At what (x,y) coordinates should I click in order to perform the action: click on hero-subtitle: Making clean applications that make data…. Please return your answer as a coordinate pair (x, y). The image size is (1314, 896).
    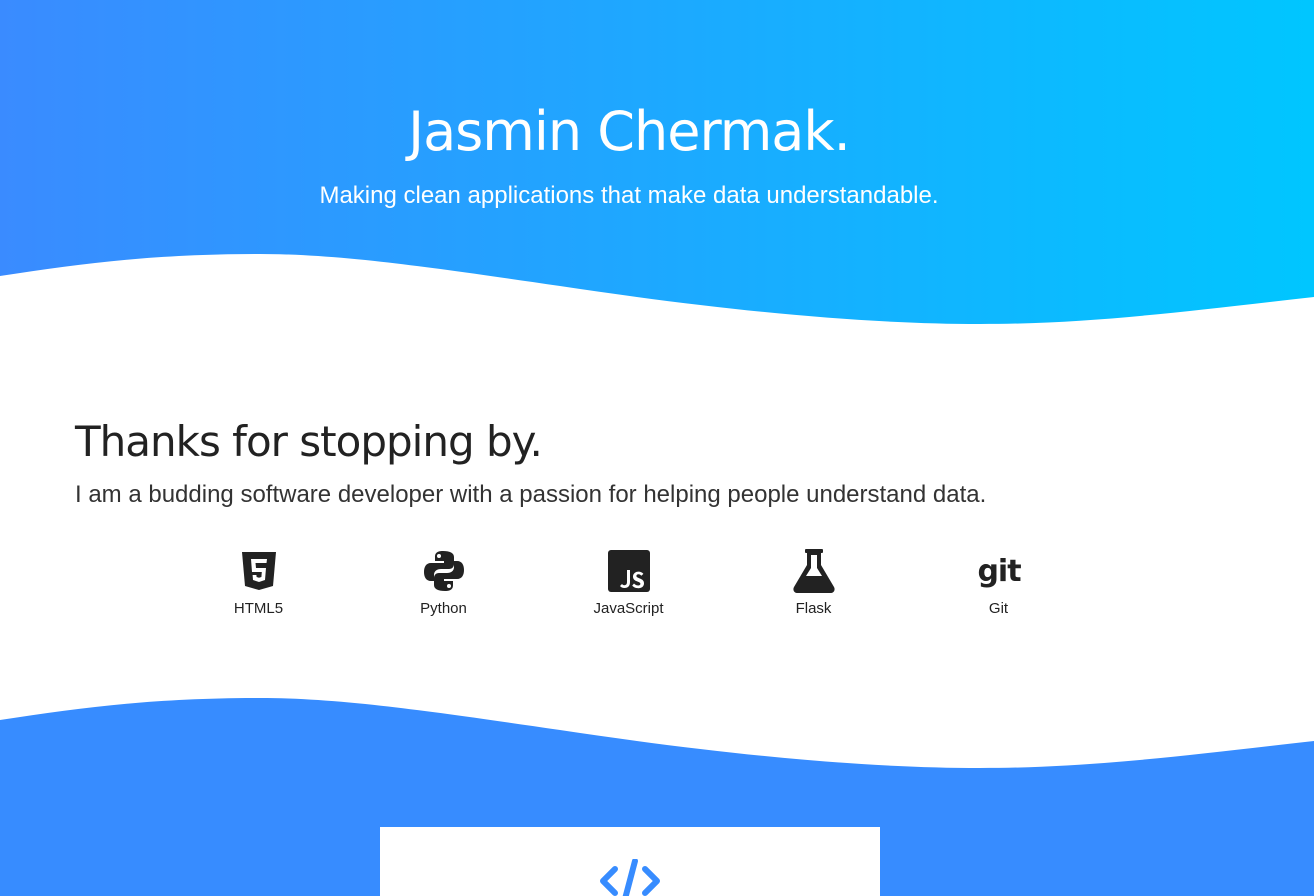
    Looking at the image, I should click on (629, 195).